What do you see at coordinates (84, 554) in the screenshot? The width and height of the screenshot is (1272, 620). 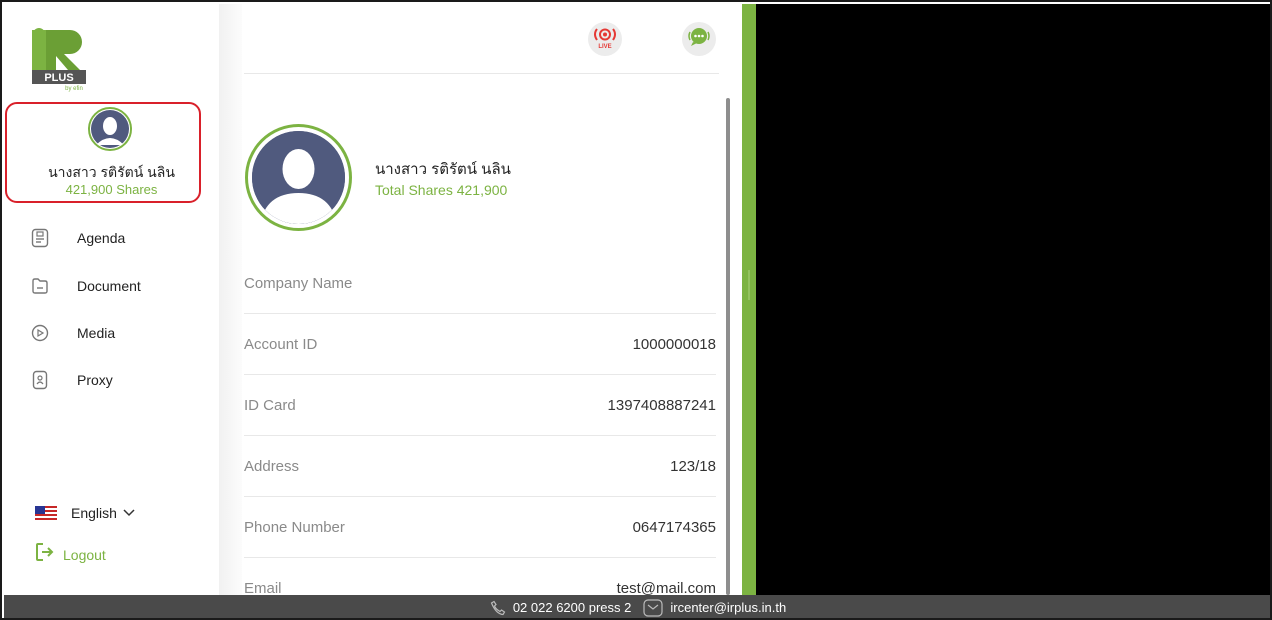 I see `logout-label: Logout` at bounding box center [84, 554].